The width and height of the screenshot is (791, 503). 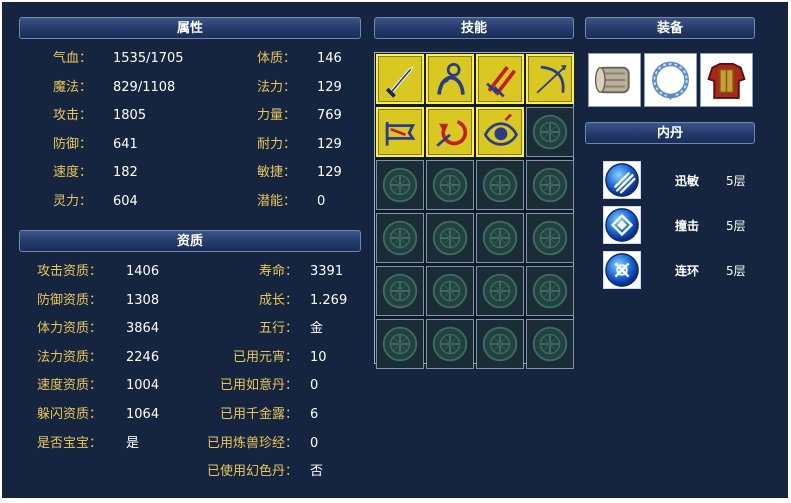 I want to click on diamond-orb-icon, so click(x=622, y=225).